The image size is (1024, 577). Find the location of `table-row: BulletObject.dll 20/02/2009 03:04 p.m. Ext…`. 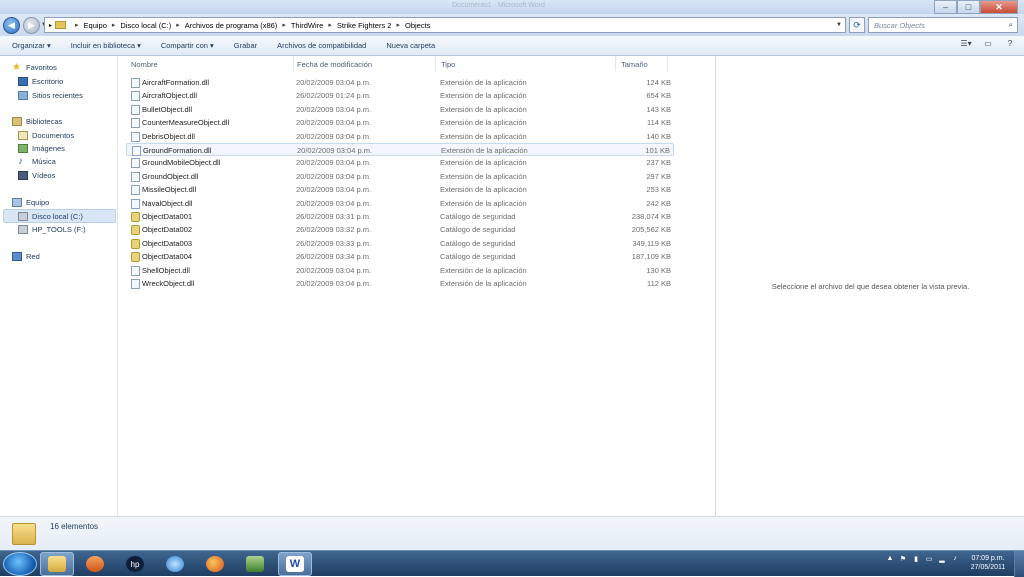

table-row: BulletObject.dll 20/02/2009 03:04 p.m. Ext… is located at coordinates (400, 109).